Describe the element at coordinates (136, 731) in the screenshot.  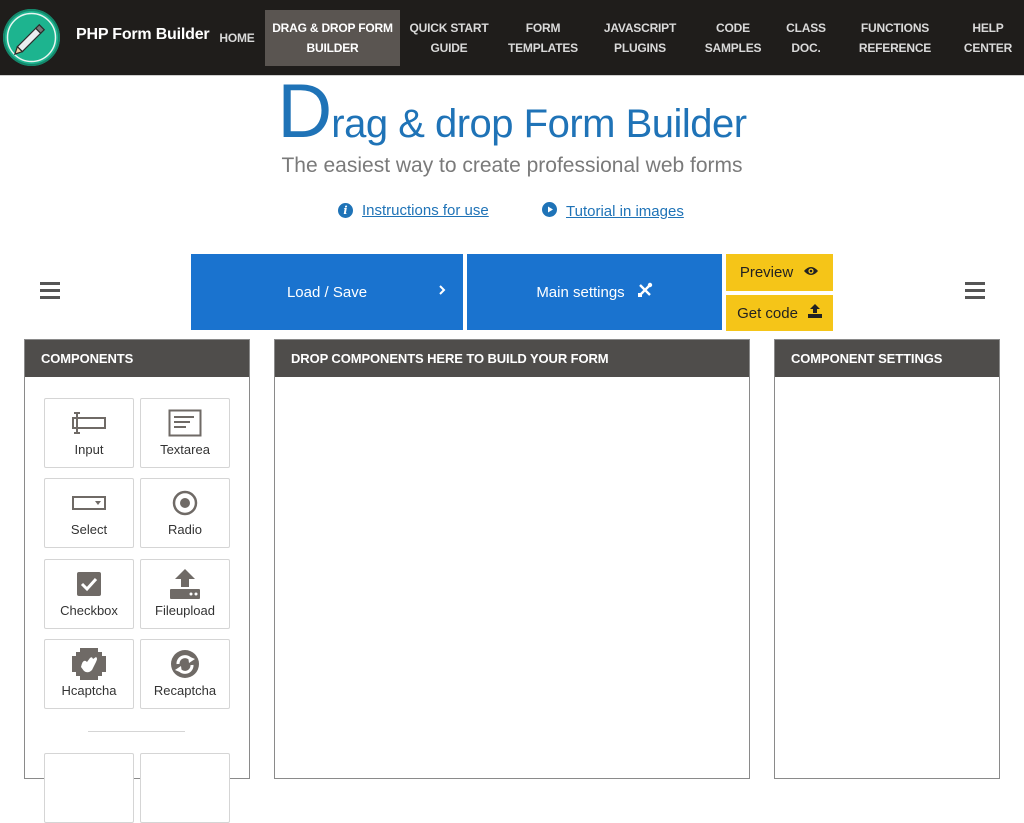
I see `components-divider` at that location.